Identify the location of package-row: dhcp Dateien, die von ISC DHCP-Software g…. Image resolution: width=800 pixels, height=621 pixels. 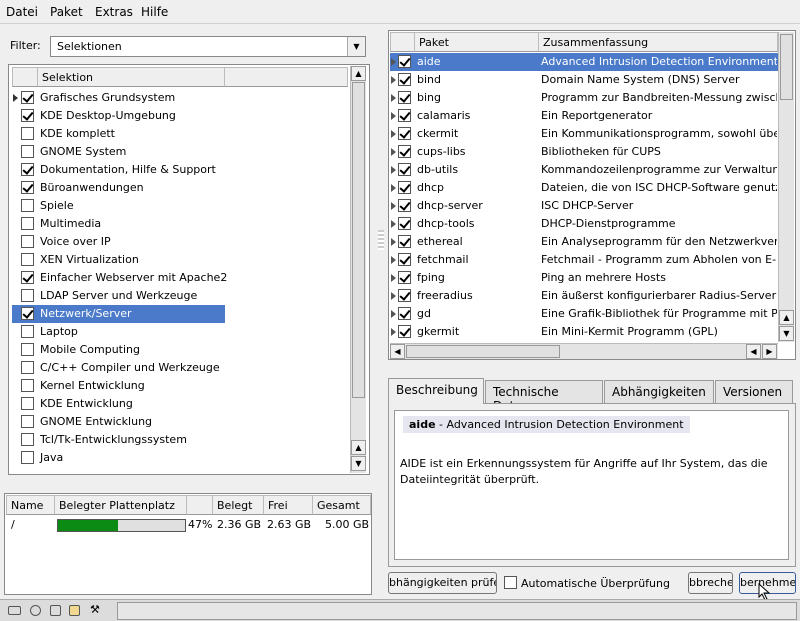
(584, 188).